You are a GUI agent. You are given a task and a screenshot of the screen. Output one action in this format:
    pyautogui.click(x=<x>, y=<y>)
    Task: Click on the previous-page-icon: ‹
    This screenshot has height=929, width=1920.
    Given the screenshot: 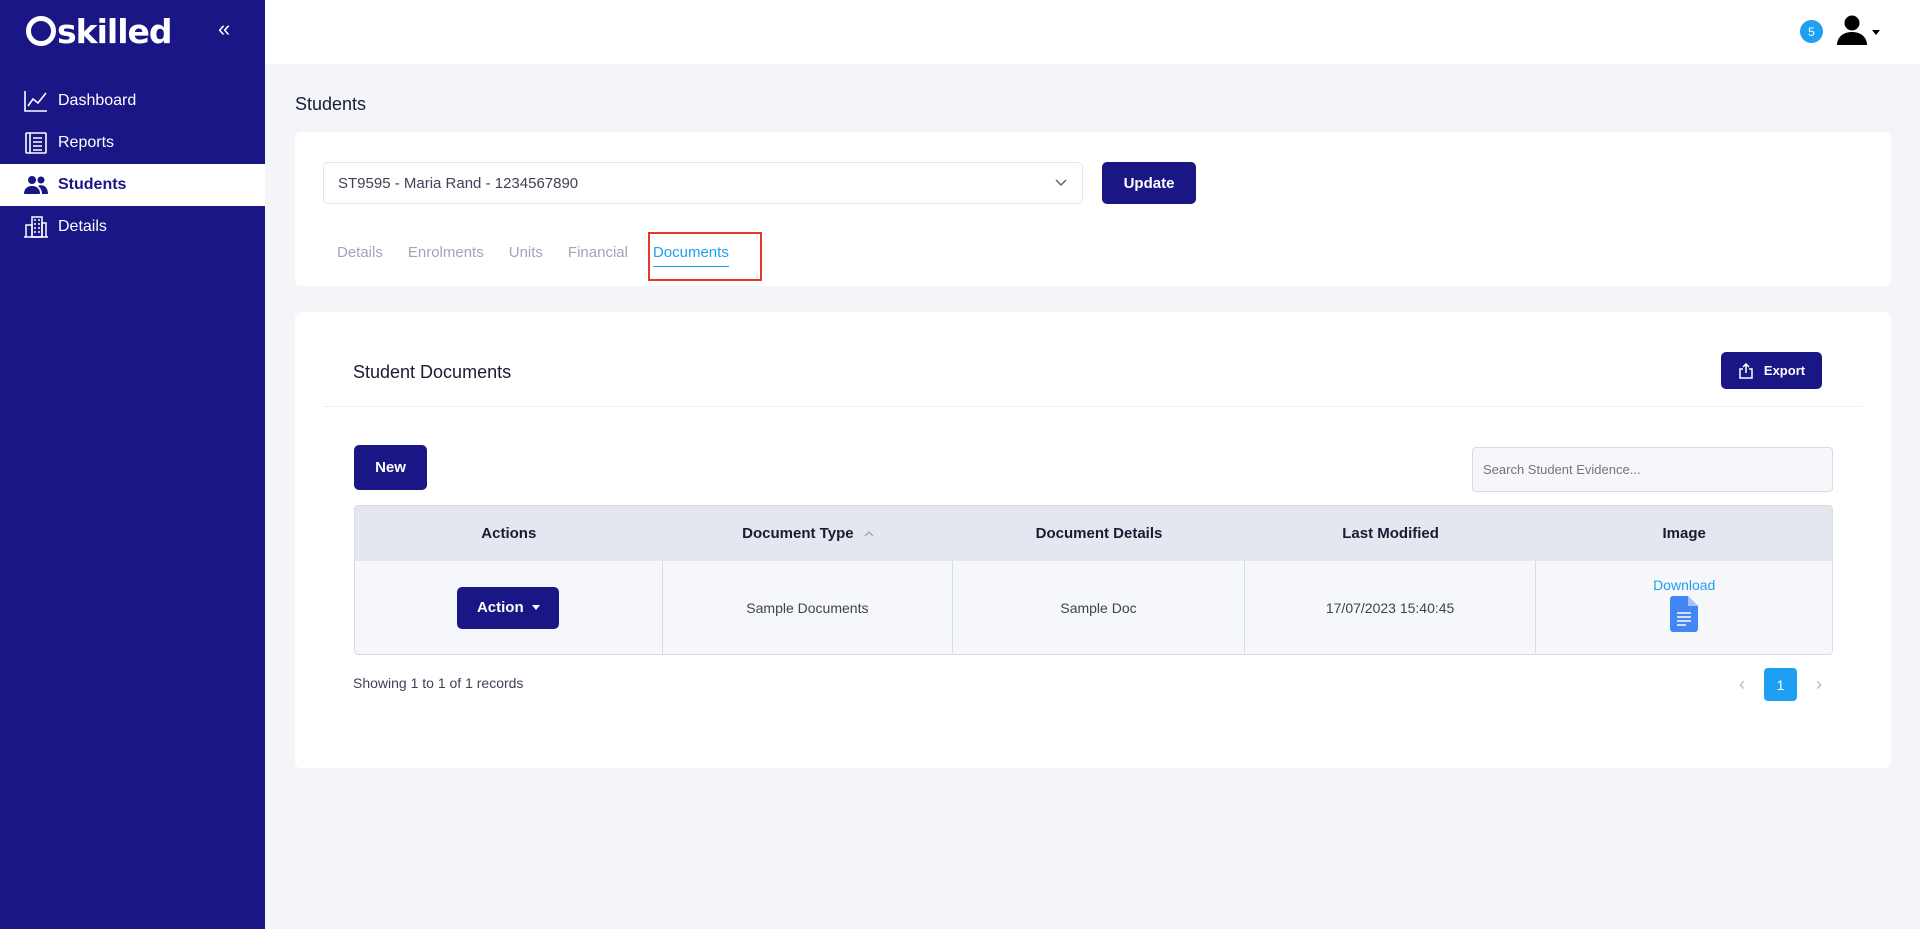 What is the action you would take?
    pyautogui.click(x=1742, y=684)
    